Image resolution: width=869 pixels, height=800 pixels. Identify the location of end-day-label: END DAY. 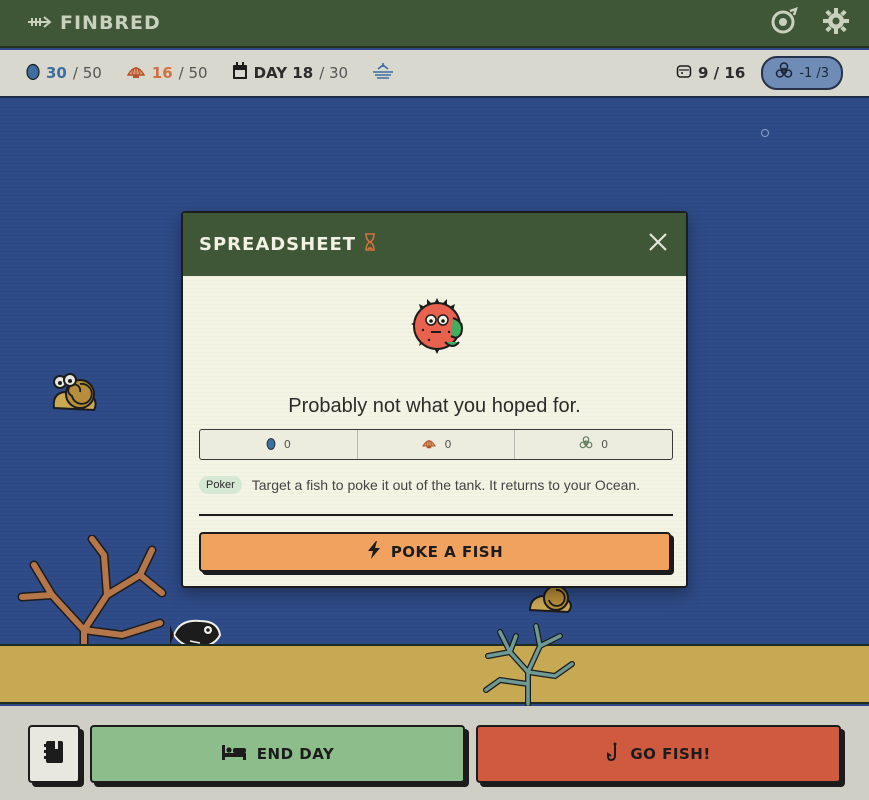
(295, 754).